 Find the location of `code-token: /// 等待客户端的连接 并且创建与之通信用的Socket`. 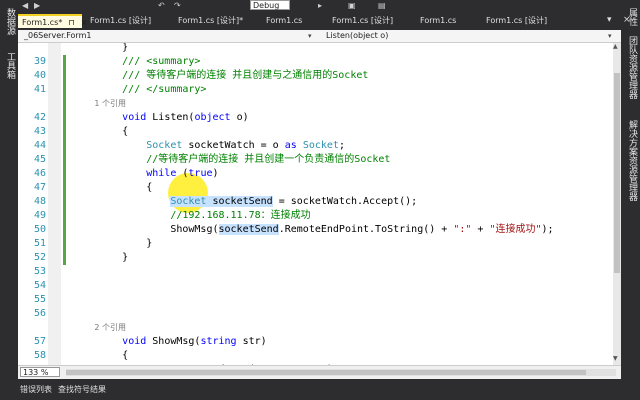

code-token: /// 等待客户端的连接 并且创建与之通信用的Socket is located at coordinates (221, 75).